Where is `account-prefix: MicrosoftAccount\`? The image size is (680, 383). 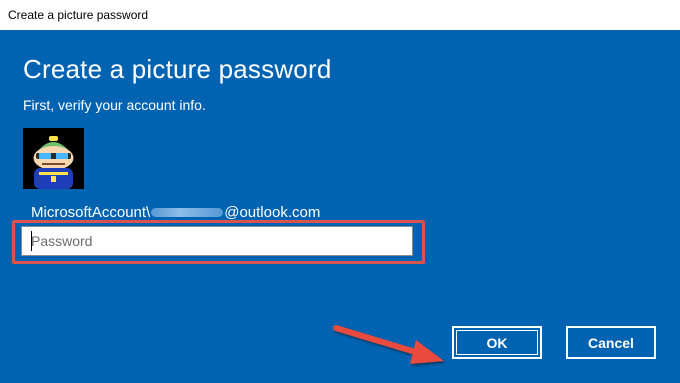 account-prefix: MicrosoftAccount\ is located at coordinates (91, 212).